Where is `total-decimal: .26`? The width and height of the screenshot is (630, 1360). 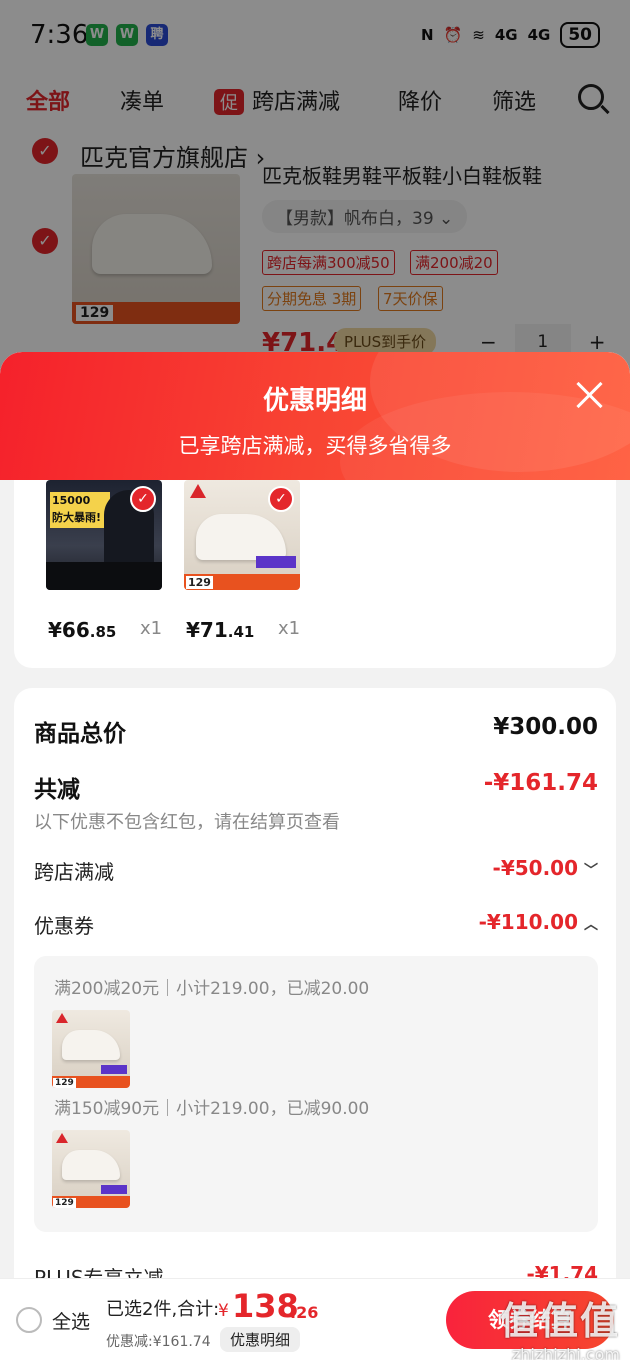 total-decimal: .26 is located at coordinates (304, 1312).